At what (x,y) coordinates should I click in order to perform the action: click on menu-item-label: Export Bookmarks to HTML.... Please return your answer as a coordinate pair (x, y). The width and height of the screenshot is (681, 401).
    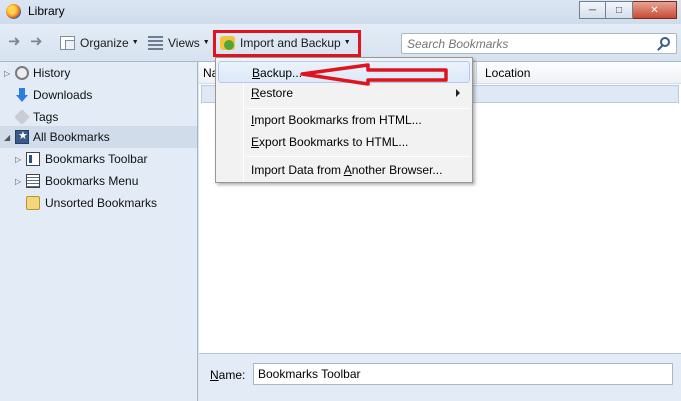
    Looking at the image, I should click on (330, 142).